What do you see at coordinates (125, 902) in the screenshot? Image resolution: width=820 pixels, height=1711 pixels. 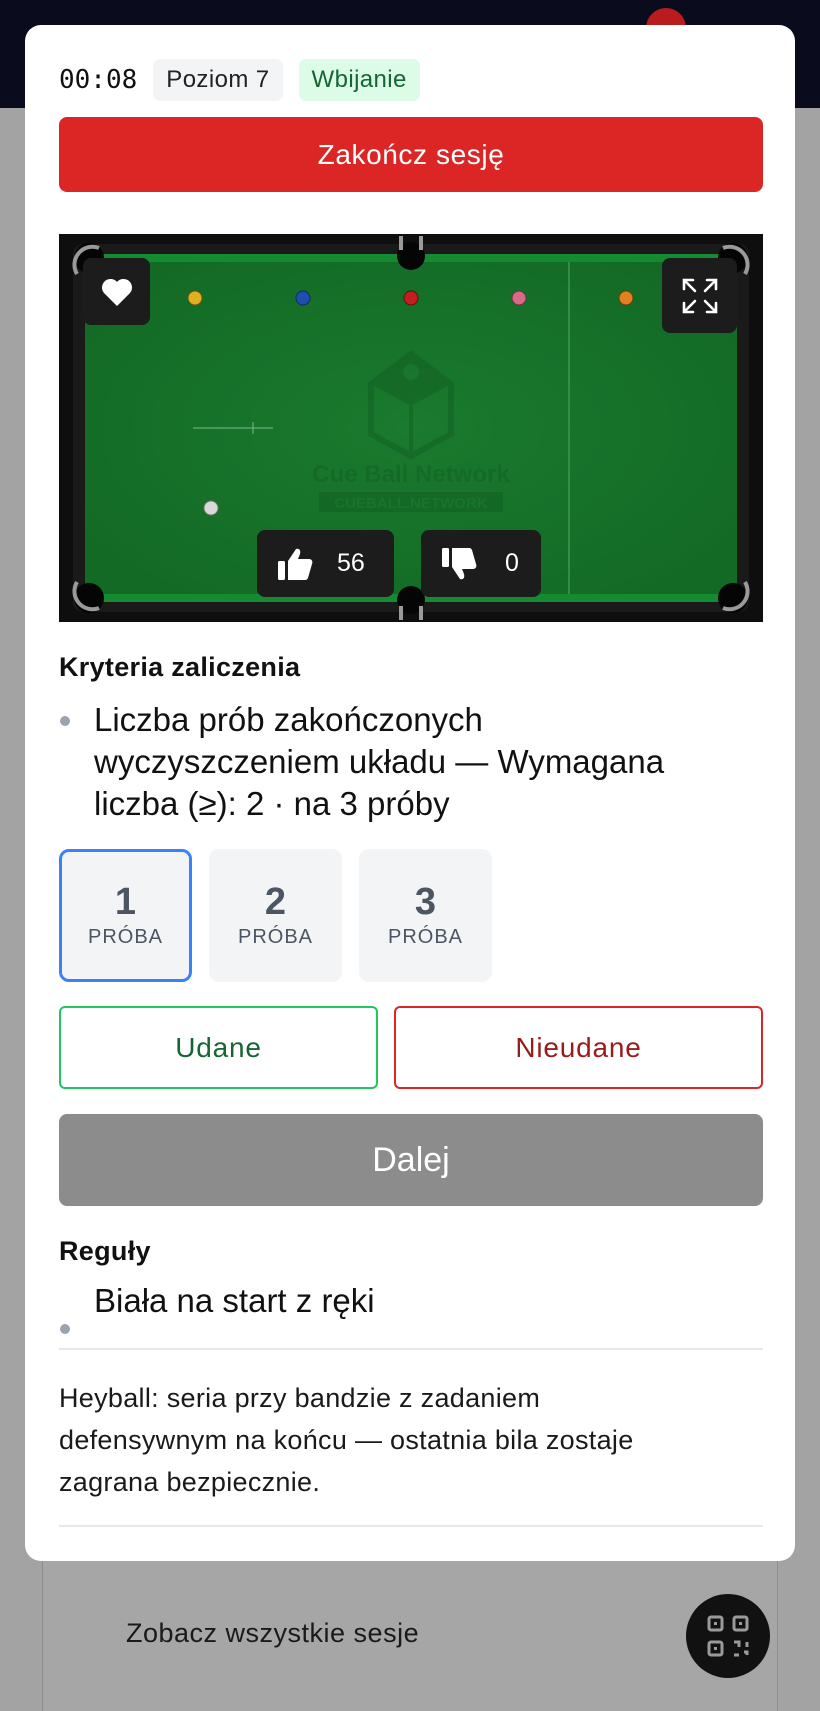 I see `attempt-number: 1` at bounding box center [125, 902].